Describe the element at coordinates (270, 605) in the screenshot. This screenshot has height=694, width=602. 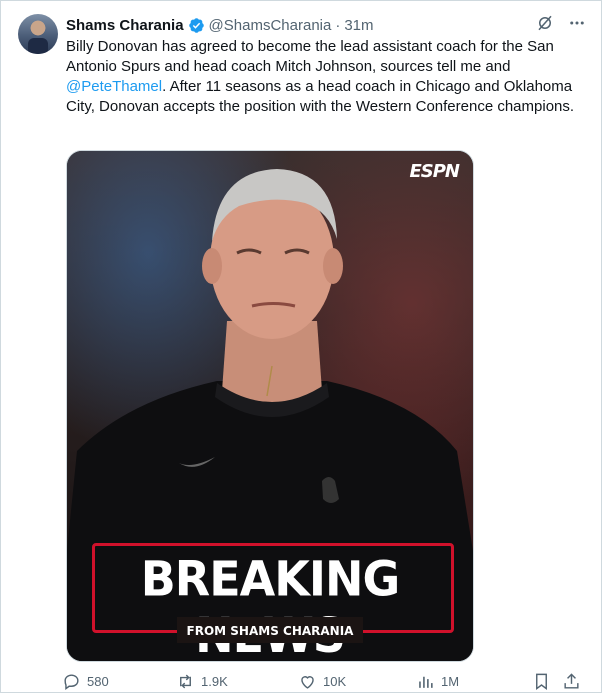
I see `breaking-news-headline: BREAKING NEWS` at that location.